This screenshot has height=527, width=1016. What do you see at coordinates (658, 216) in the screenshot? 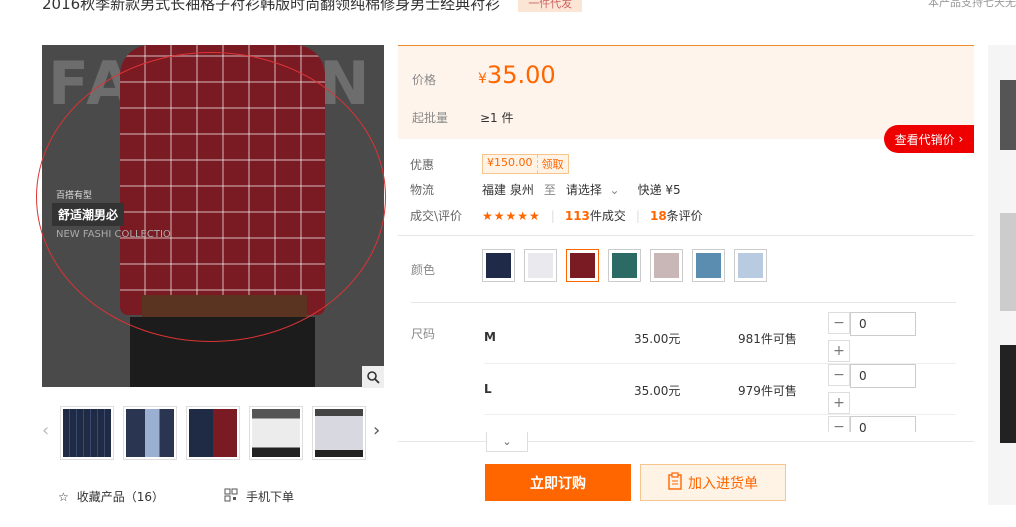
I see `review-count: 18` at bounding box center [658, 216].